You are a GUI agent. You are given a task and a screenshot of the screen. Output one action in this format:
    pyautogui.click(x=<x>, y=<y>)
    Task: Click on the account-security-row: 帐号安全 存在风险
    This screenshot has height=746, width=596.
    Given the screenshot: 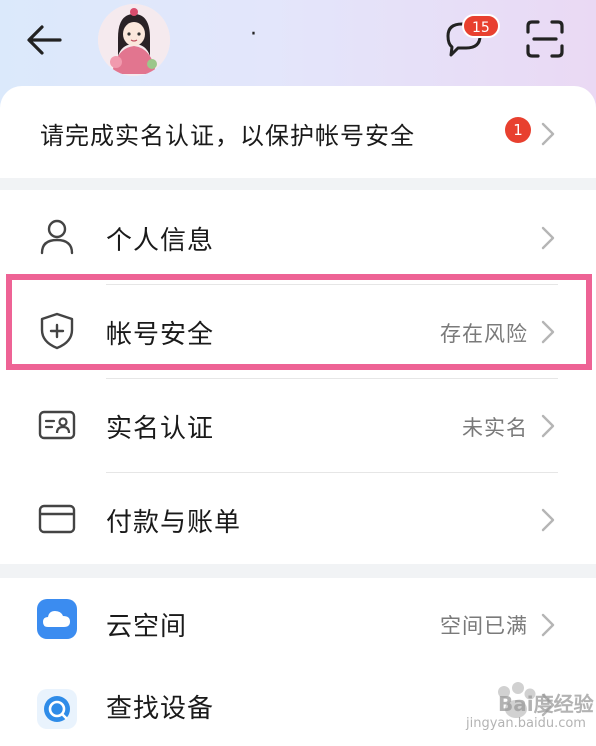 What is the action you would take?
    pyautogui.click(x=298, y=331)
    